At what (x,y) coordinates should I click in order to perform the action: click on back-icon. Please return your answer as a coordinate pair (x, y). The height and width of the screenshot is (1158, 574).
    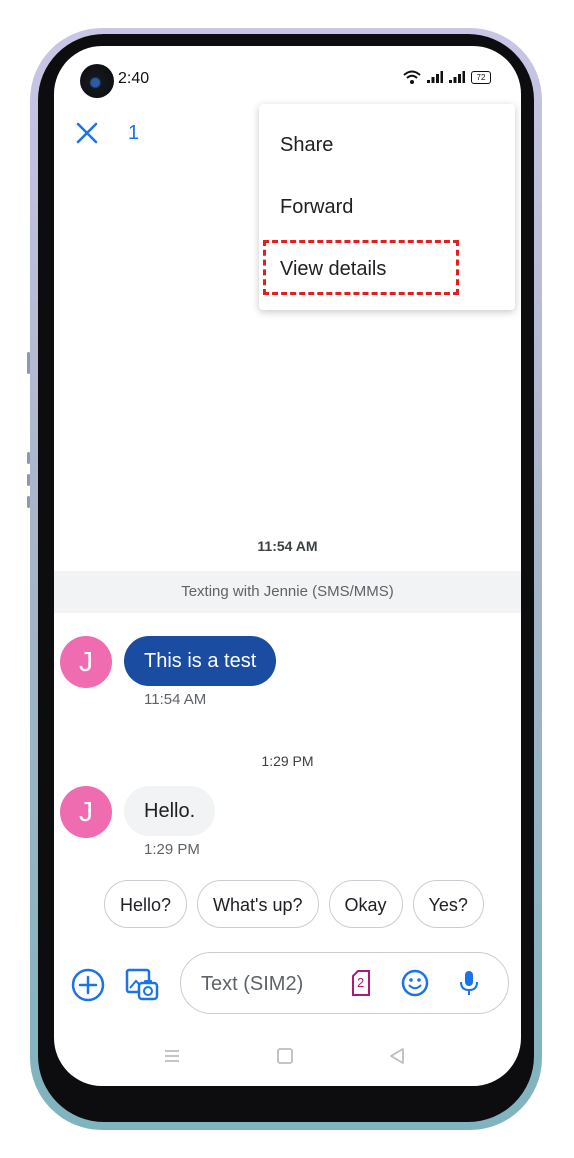
    Looking at the image, I should click on (397, 1056).